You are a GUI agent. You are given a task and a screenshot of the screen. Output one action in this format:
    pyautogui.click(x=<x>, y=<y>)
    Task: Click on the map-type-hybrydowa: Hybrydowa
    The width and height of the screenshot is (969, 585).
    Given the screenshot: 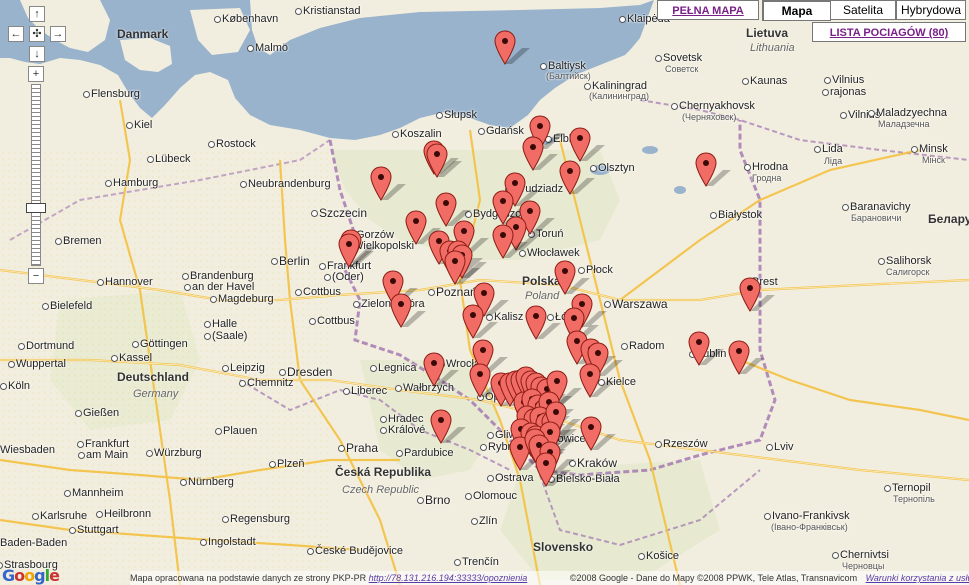 What is the action you would take?
    pyautogui.click(x=931, y=10)
    